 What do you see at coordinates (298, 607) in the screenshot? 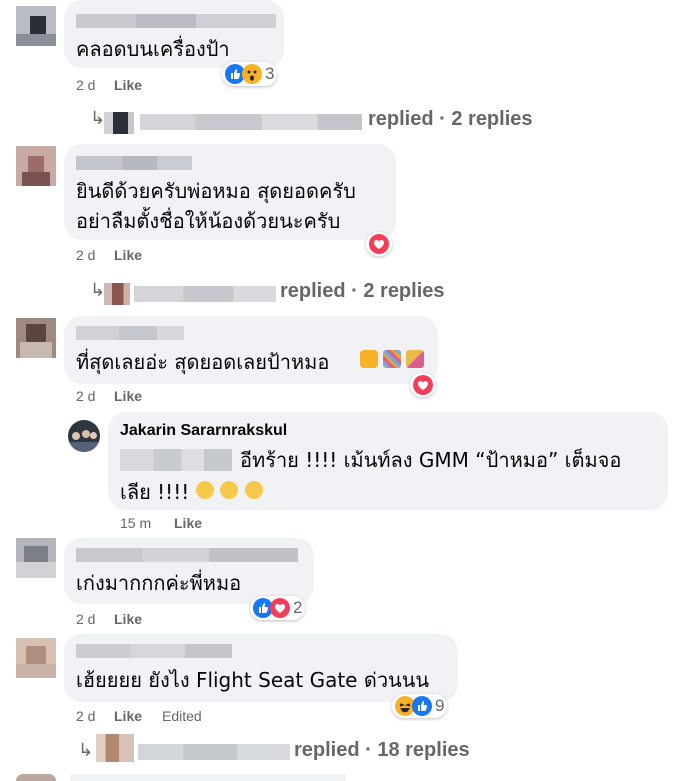
I see `reaction-count: 2` at bounding box center [298, 607].